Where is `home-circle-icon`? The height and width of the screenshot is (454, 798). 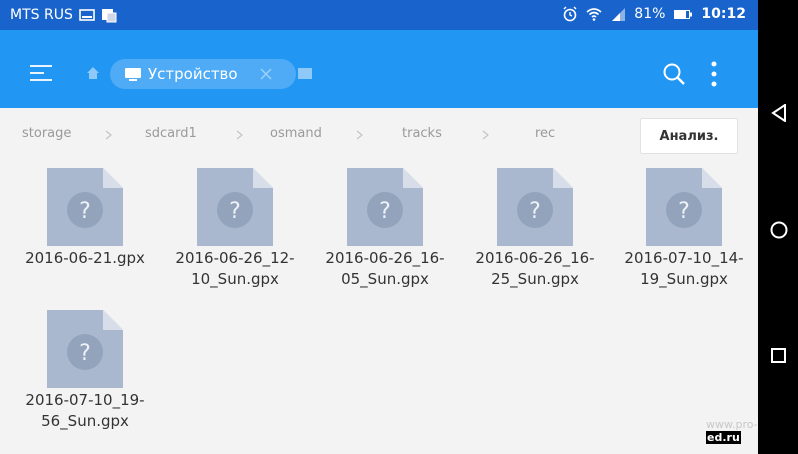 home-circle-icon is located at coordinates (779, 230).